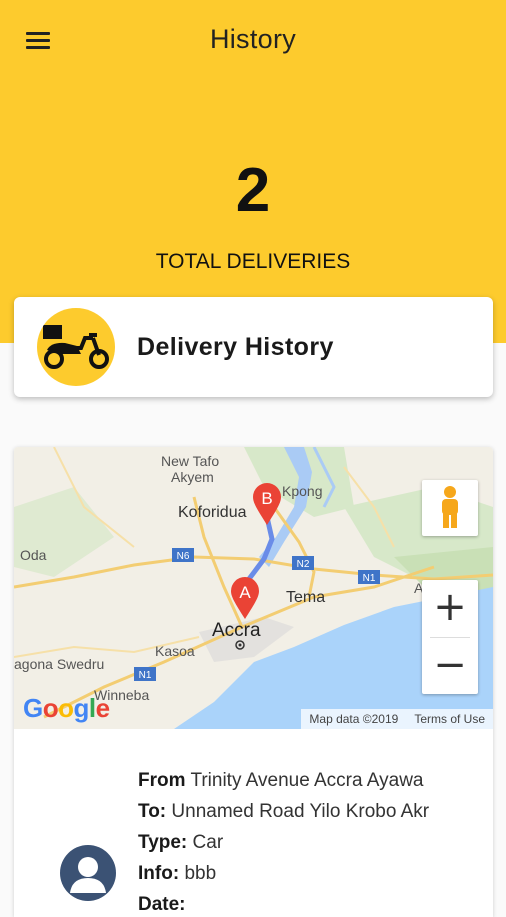  What do you see at coordinates (162, 904) in the screenshot?
I see `date-label: Date:` at bounding box center [162, 904].